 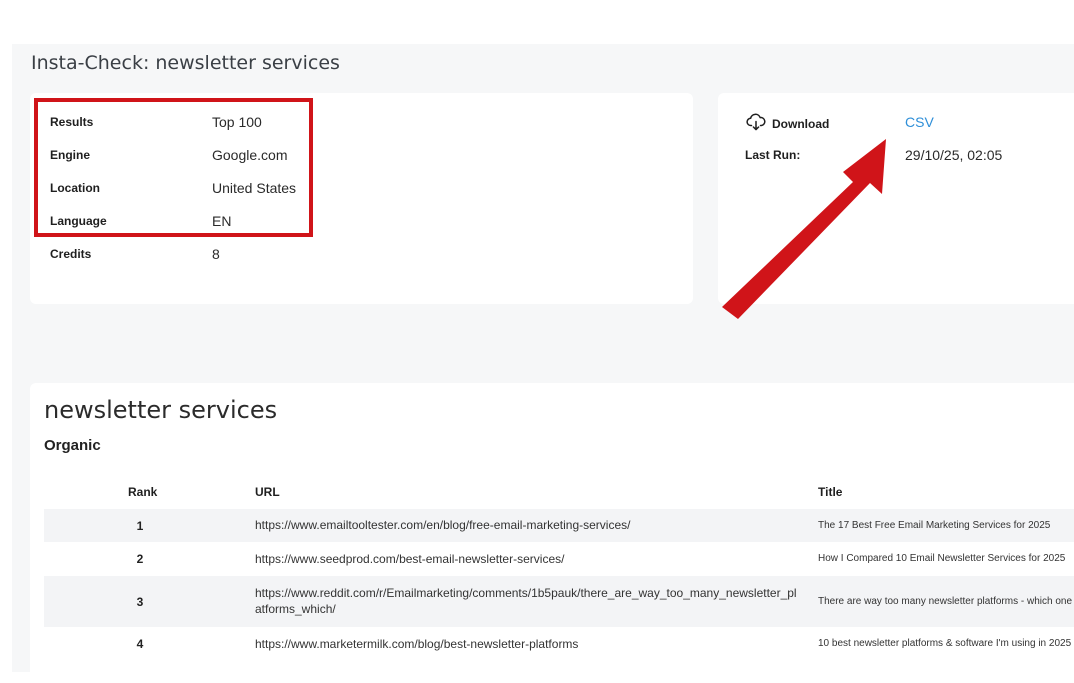 I want to click on page-title: Insta-Check: newsletter services, so click(x=185, y=63).